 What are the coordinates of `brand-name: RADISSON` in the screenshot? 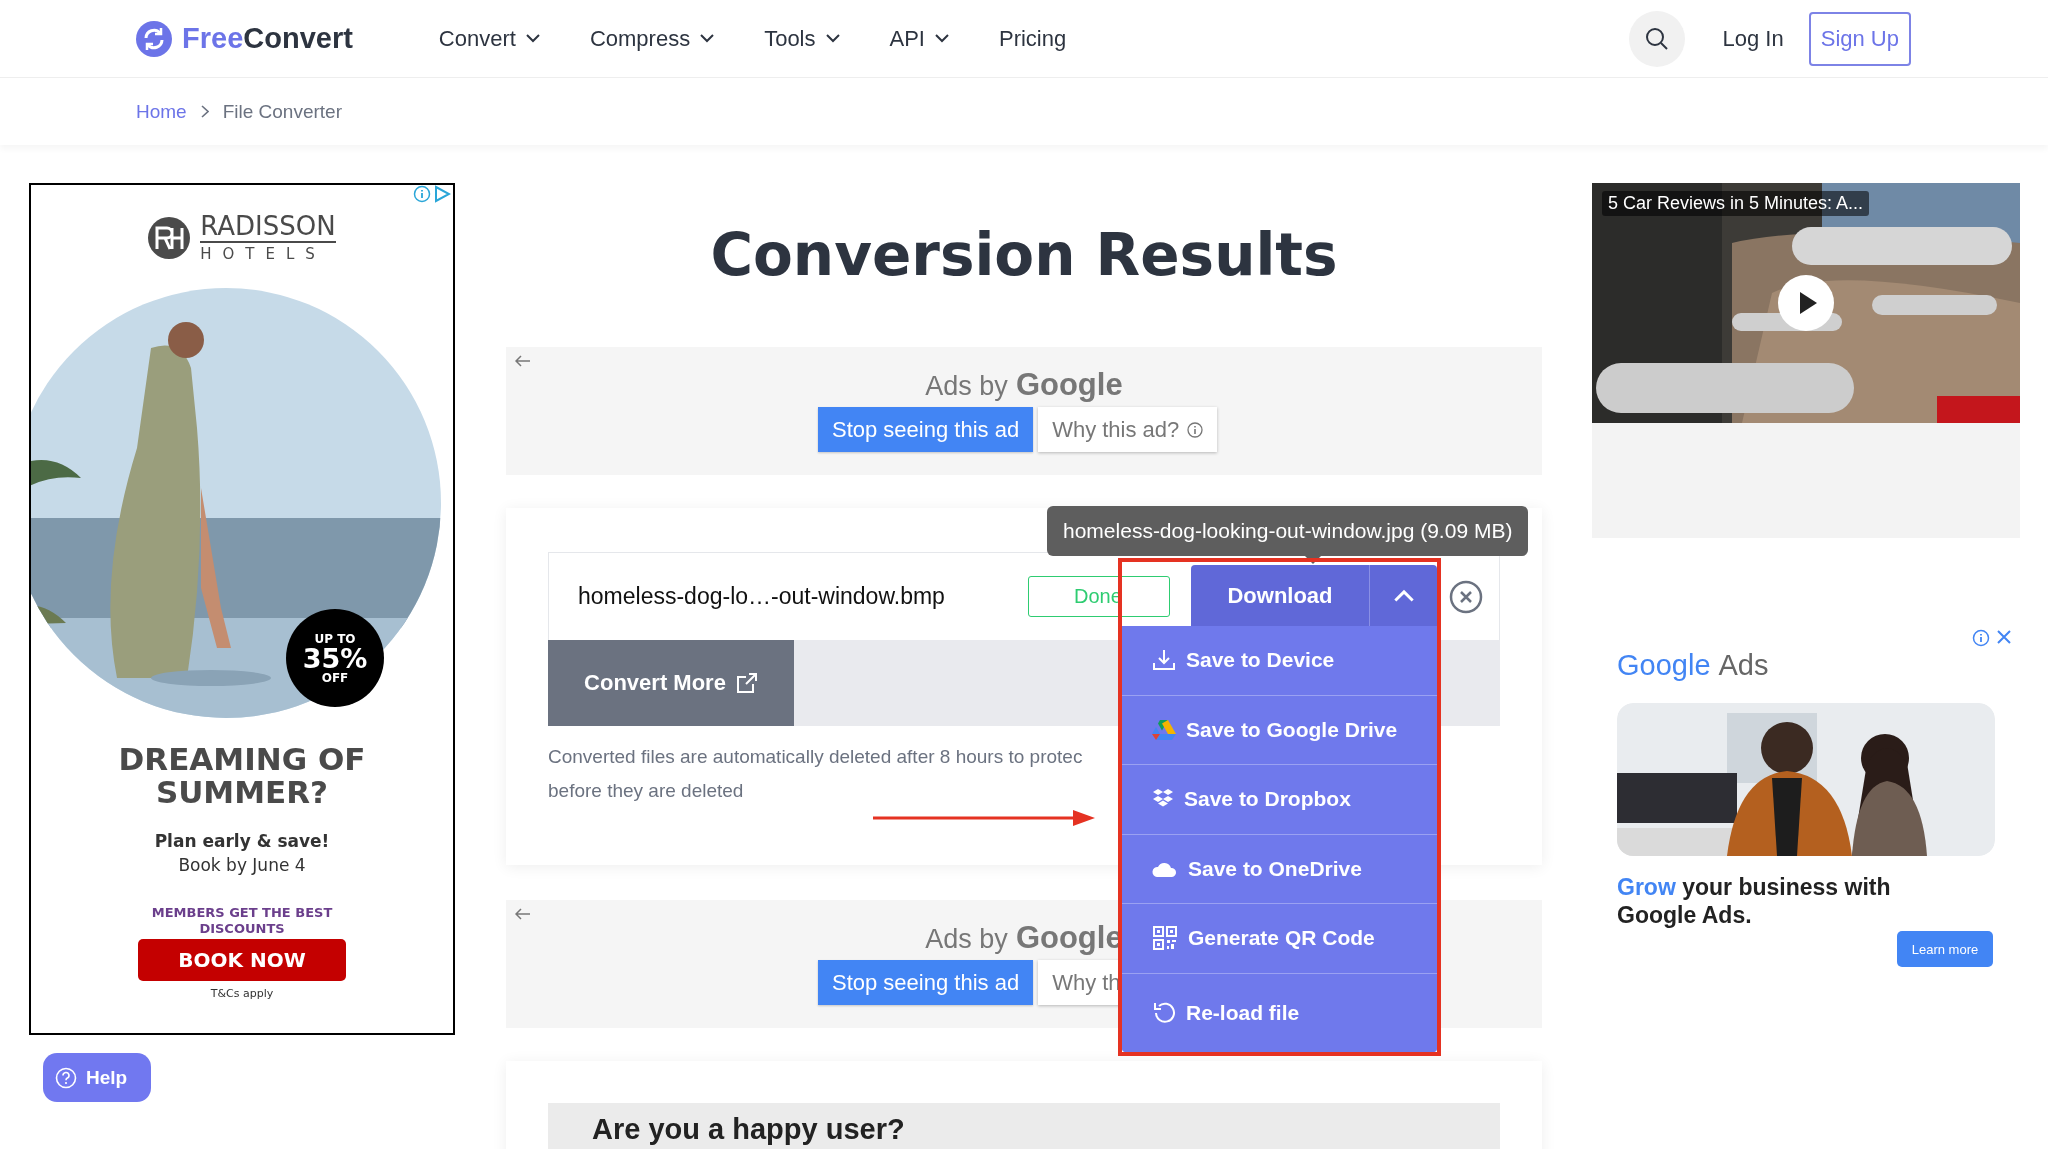 It's located at (268, 227).